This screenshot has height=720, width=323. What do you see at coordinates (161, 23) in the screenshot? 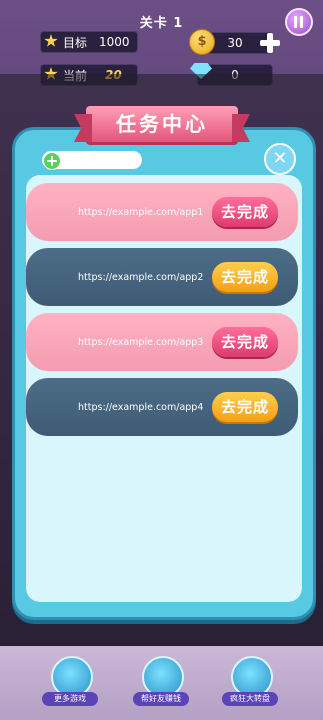
I see `level-label: 关卡 1` at bounding box center [161, 23].